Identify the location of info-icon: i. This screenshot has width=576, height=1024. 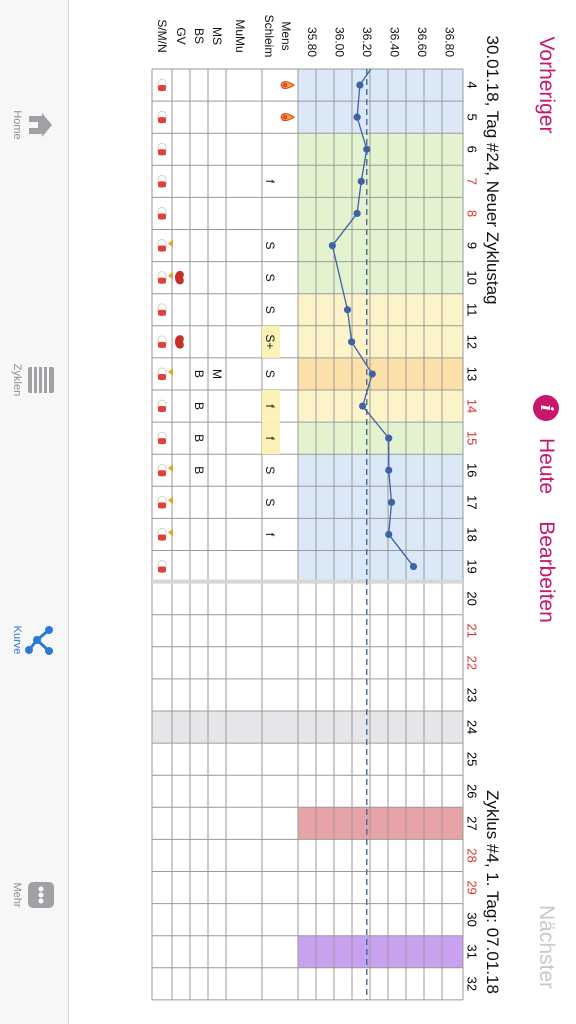
(546, 408).